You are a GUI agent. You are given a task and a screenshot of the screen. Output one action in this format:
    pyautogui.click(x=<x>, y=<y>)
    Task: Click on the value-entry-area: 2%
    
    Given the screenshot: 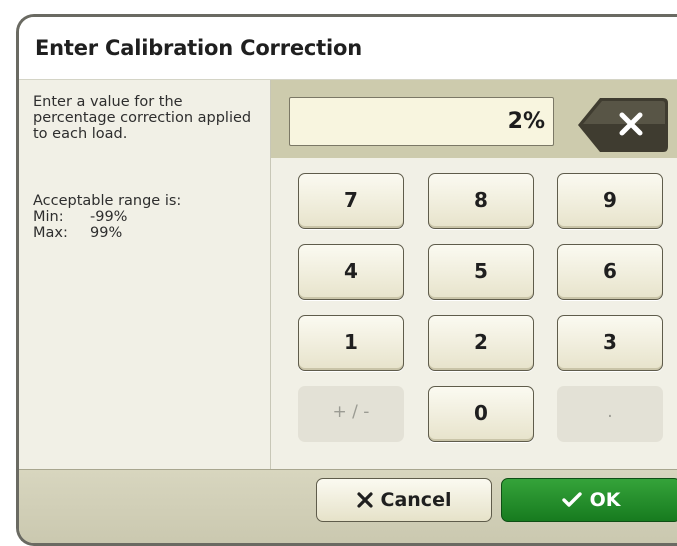 What is the action you would take?
    pyautogui.click(x=474, y=119)
    